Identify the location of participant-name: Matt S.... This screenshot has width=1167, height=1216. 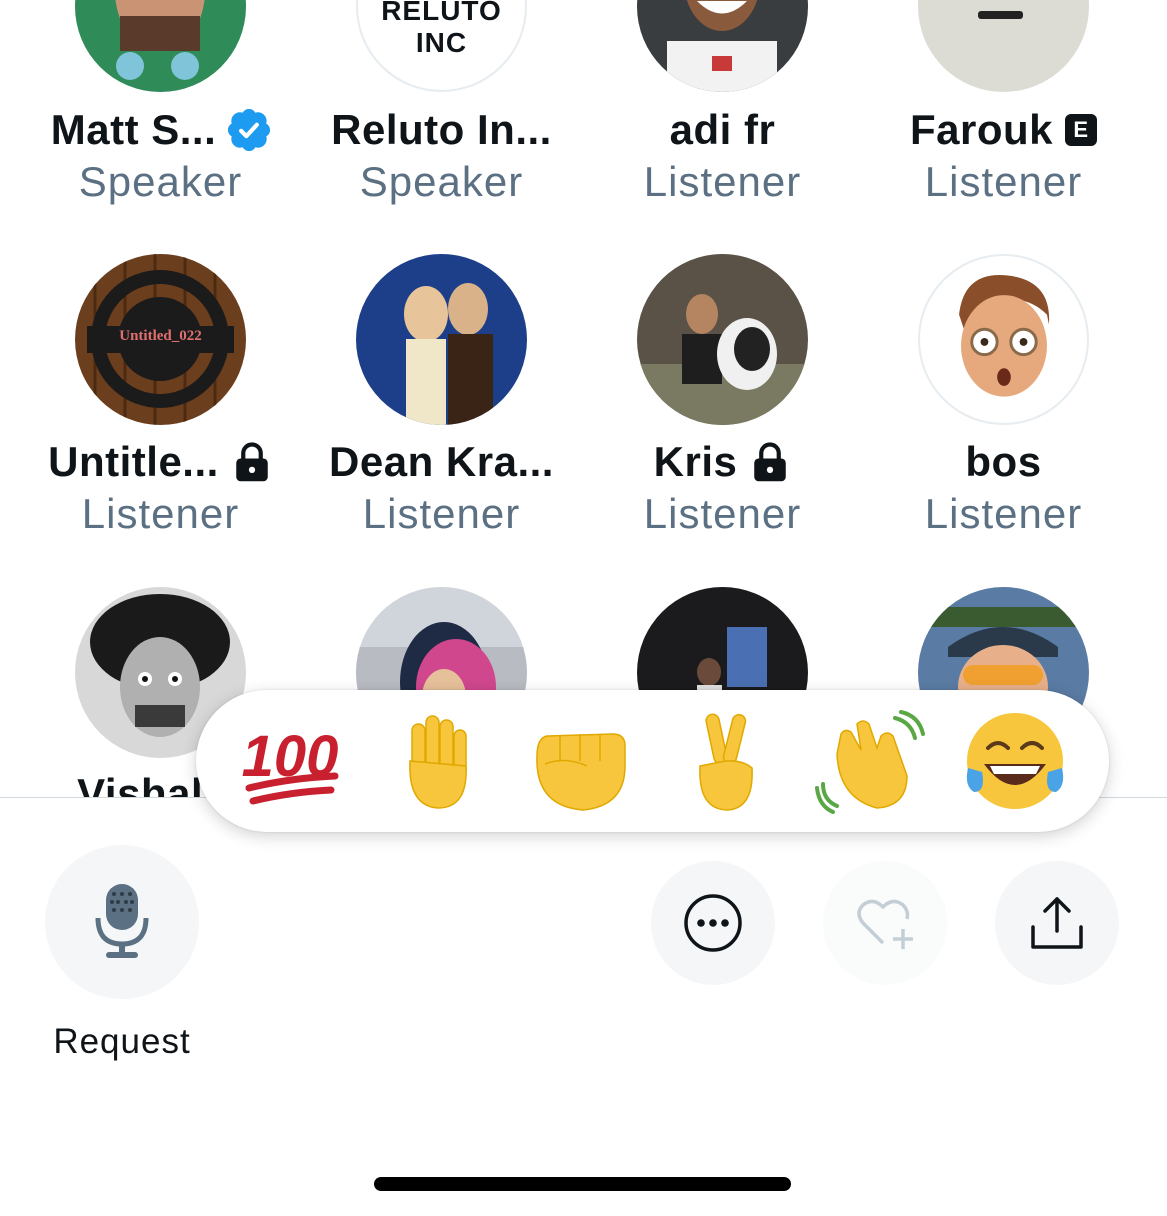
(133, 129).